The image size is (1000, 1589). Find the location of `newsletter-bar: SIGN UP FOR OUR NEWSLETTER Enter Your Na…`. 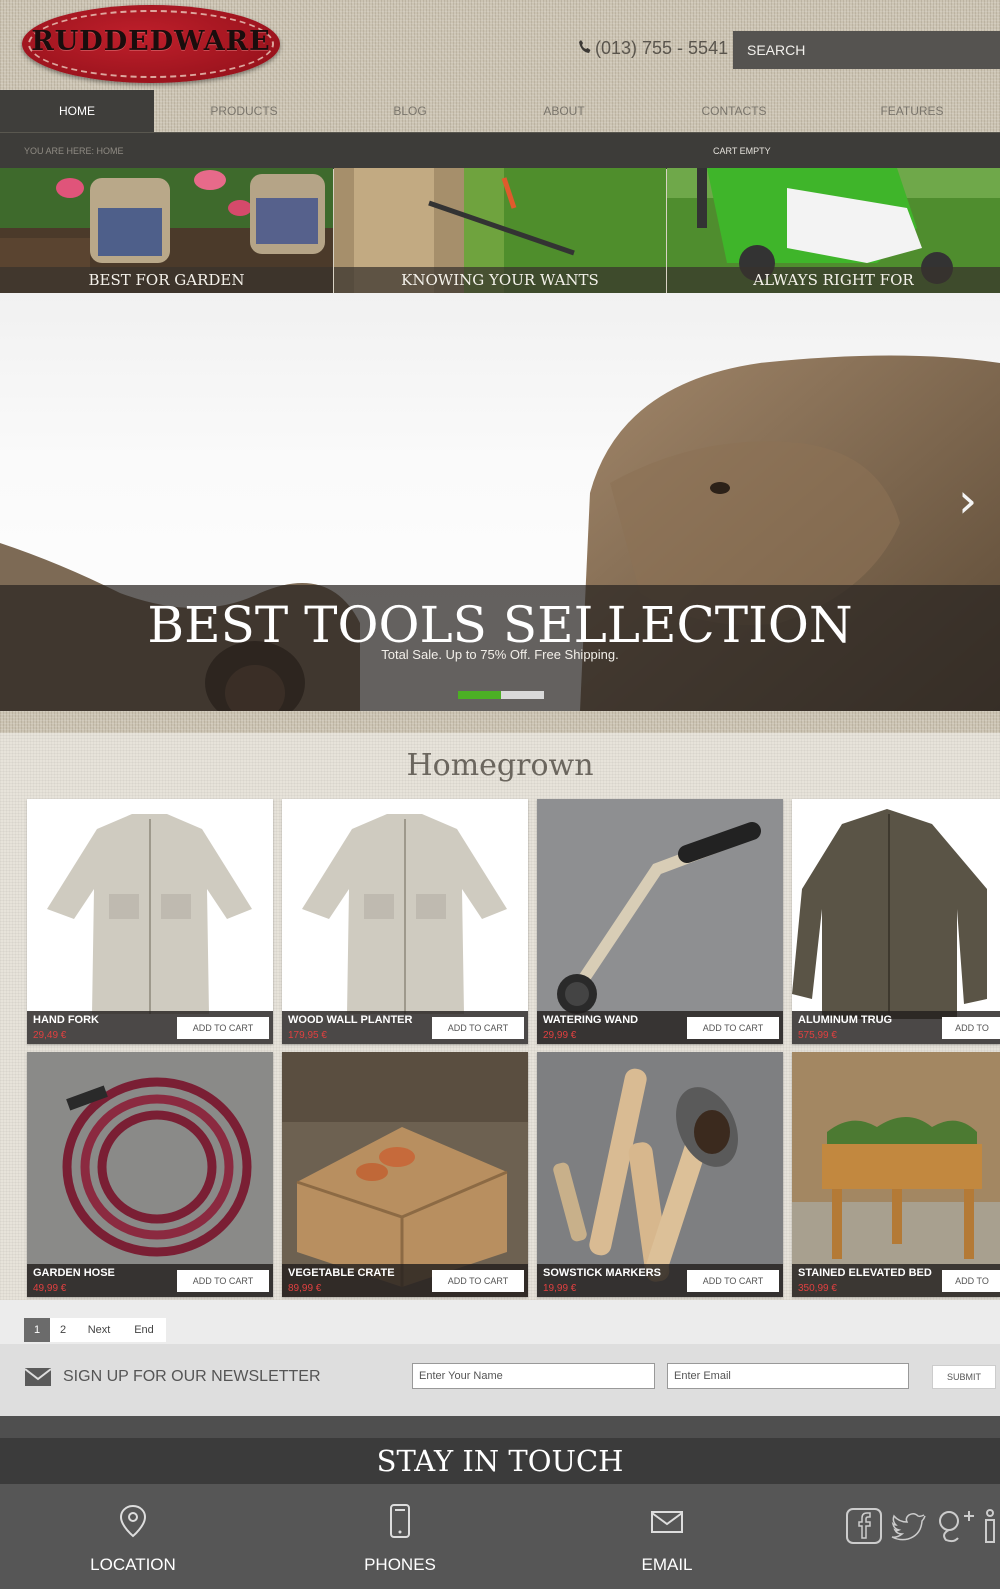

newsletter-bar: SIGN UP FOR OUR NEWSLETTER Enter Your Na… is located at coordinates (500, 1380).